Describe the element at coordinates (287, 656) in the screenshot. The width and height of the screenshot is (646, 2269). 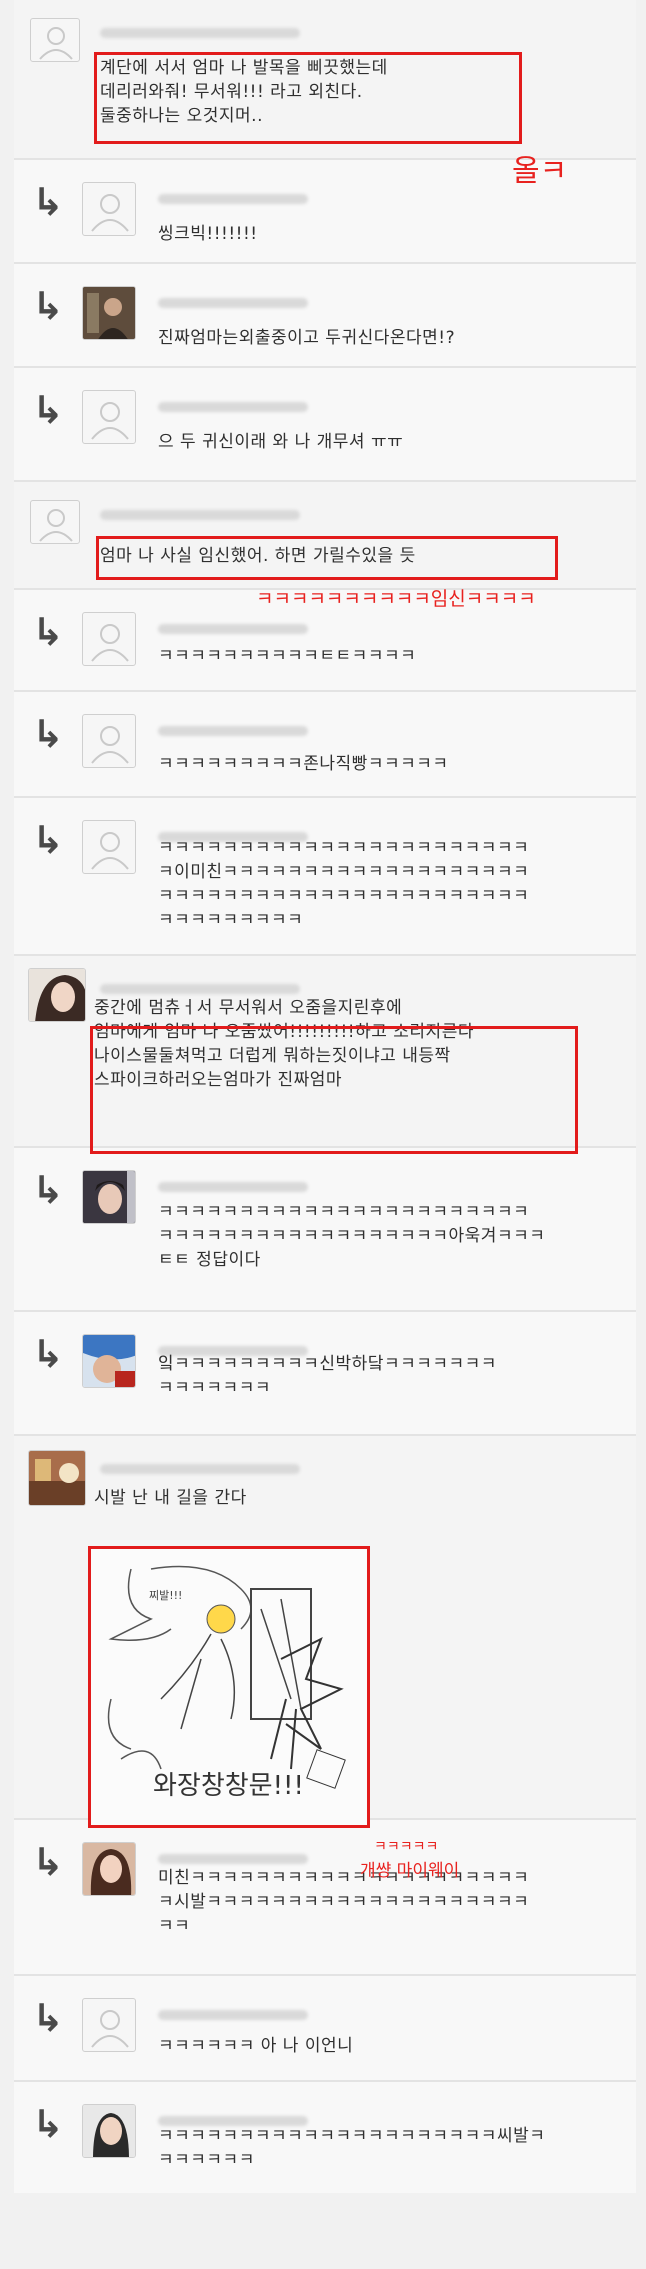
I see `comment-text: ㅋㅋㅋㅋㅋㅋㅋㅋㅋㅋㅌㅌㅋㅋㅋㅋ` at that location.